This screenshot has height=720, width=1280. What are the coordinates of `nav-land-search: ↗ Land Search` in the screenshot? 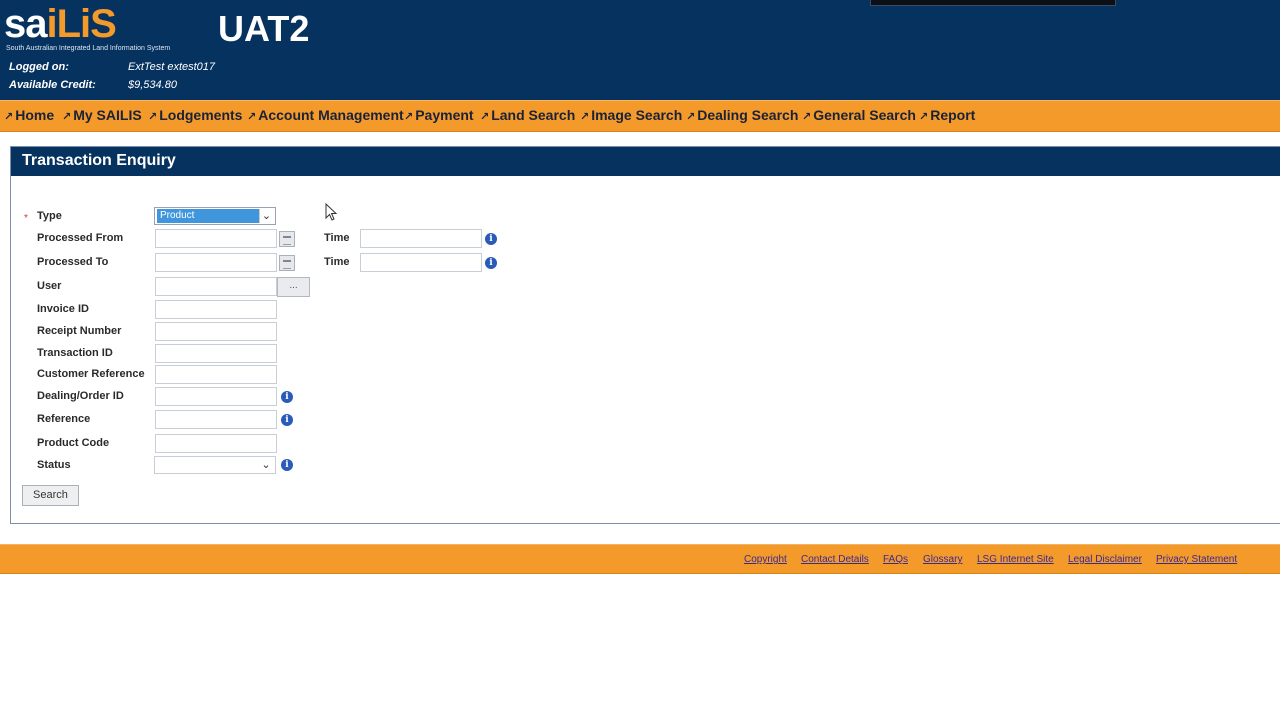 It's located at (527, 115).